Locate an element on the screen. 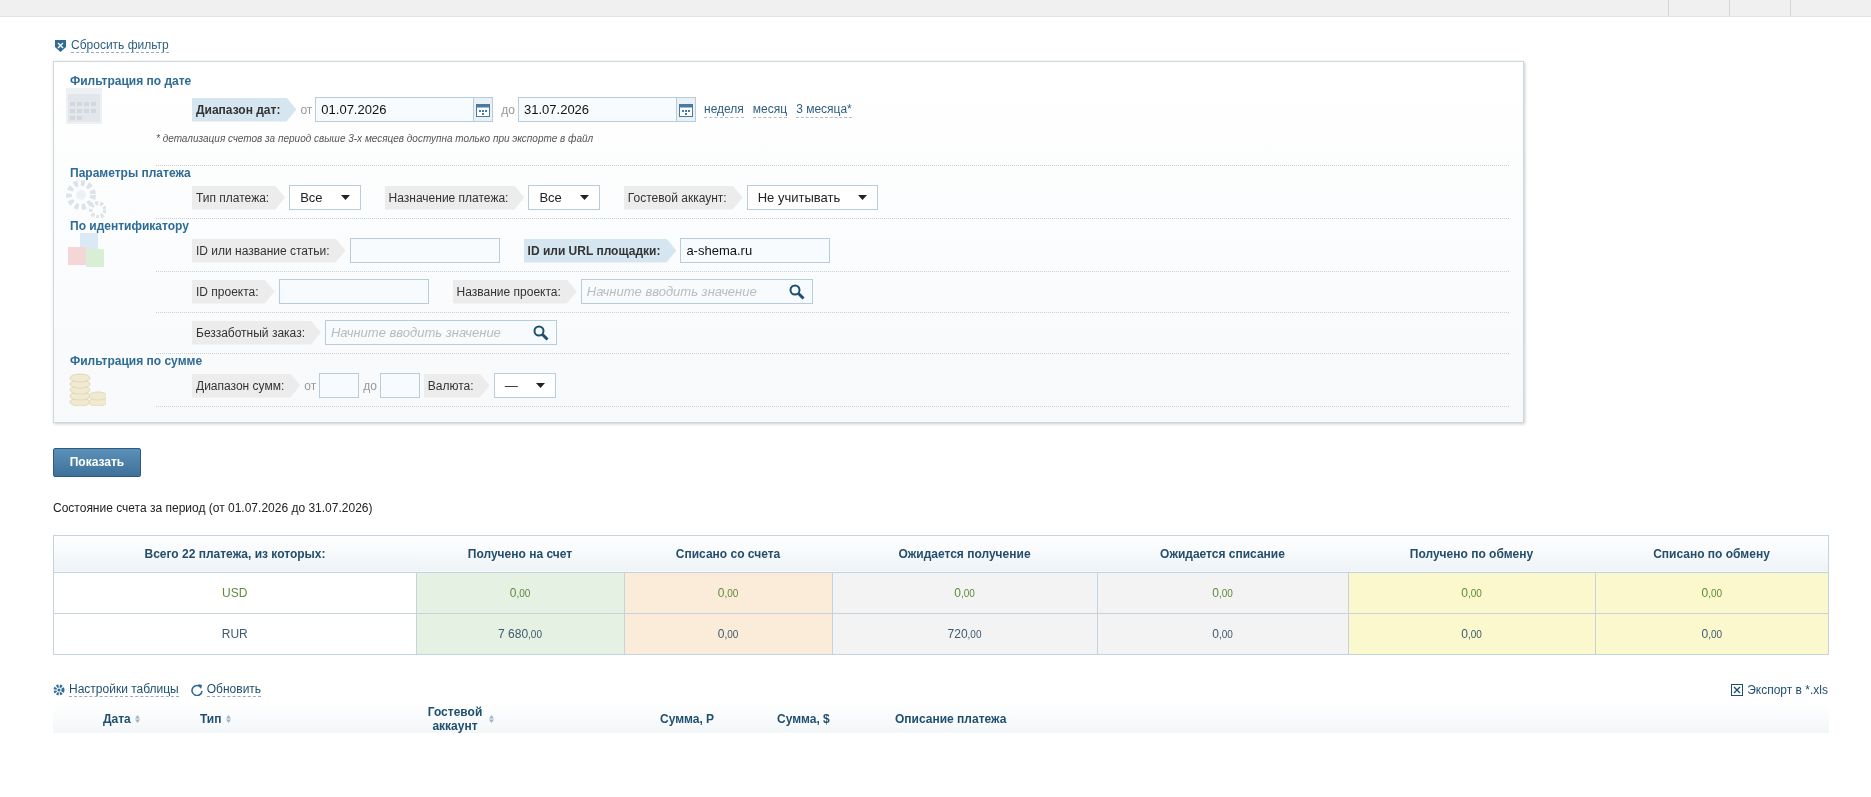 Image resolution: width=1871 pixels, height=797 pixels. refresh-link: Обновить is located at coordinates (226, 689).